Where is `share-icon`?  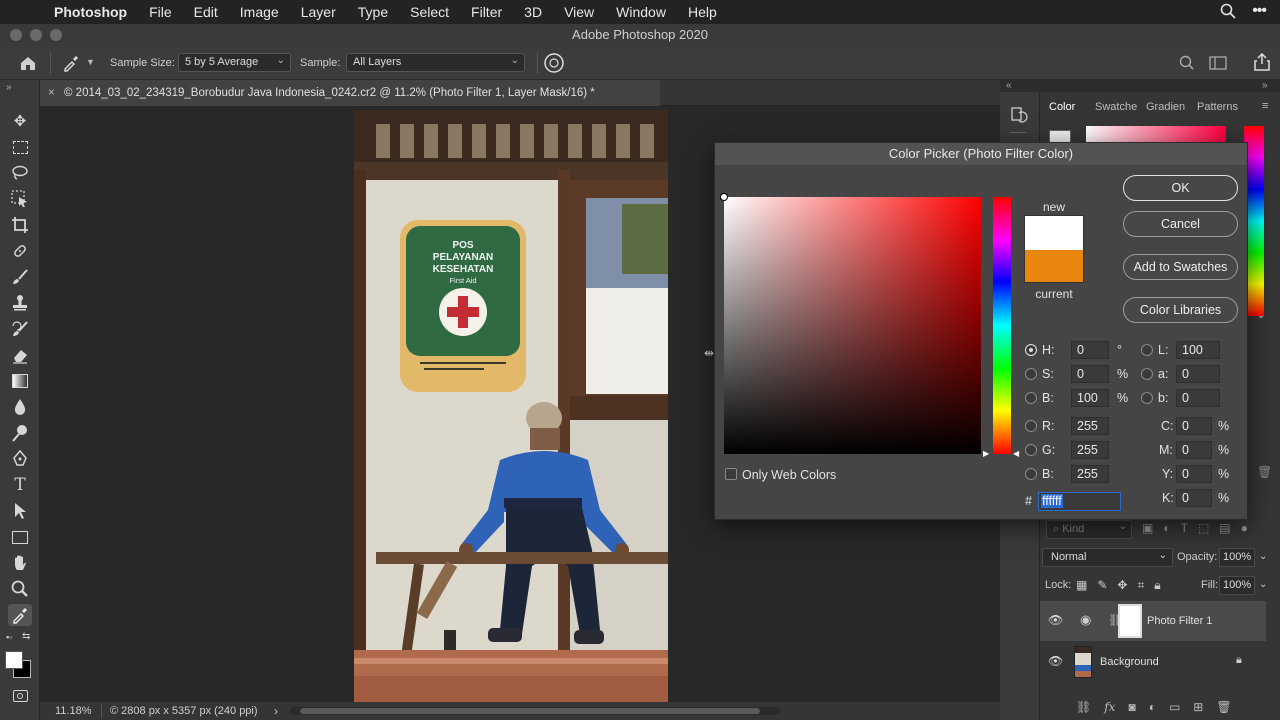 share-icon is located at coordinates (1262, 62).